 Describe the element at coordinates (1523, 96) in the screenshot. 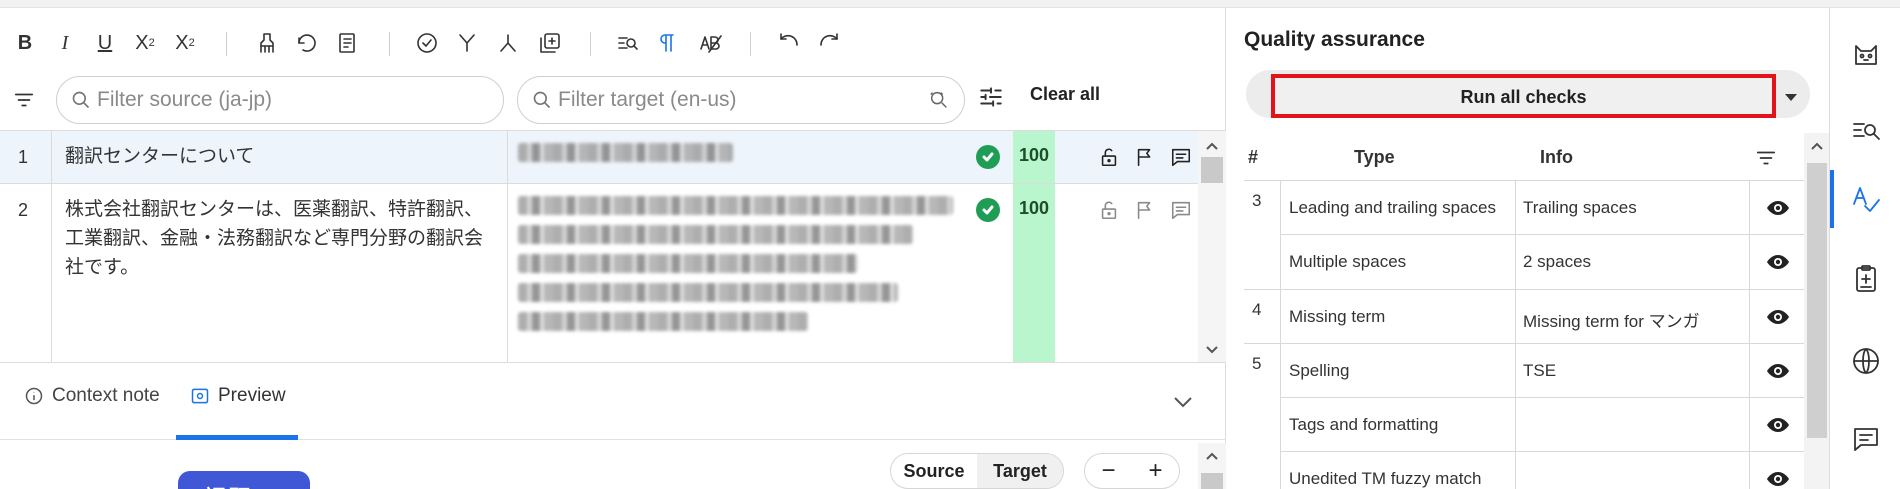

I see `run-all-checks-button: Run all checks` at that location.